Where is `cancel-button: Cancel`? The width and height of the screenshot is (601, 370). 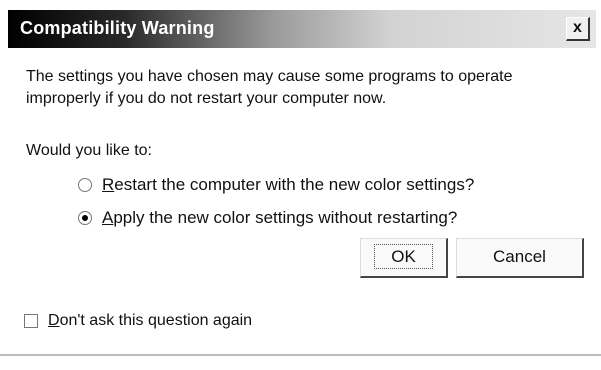 cancel-button: Cancel is located at coordinates (520, 258).